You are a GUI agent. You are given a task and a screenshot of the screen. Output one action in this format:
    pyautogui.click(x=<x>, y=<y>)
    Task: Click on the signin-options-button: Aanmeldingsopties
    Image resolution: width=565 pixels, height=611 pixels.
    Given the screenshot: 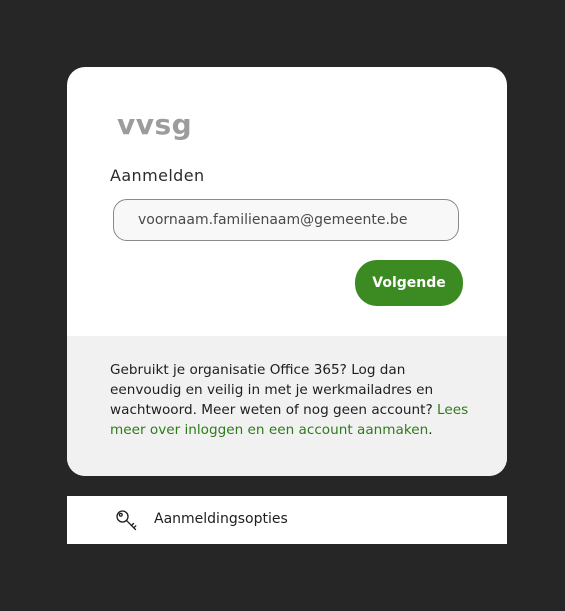 What is the action you would take?
    pyautogui.click(x=287, y=520)
    